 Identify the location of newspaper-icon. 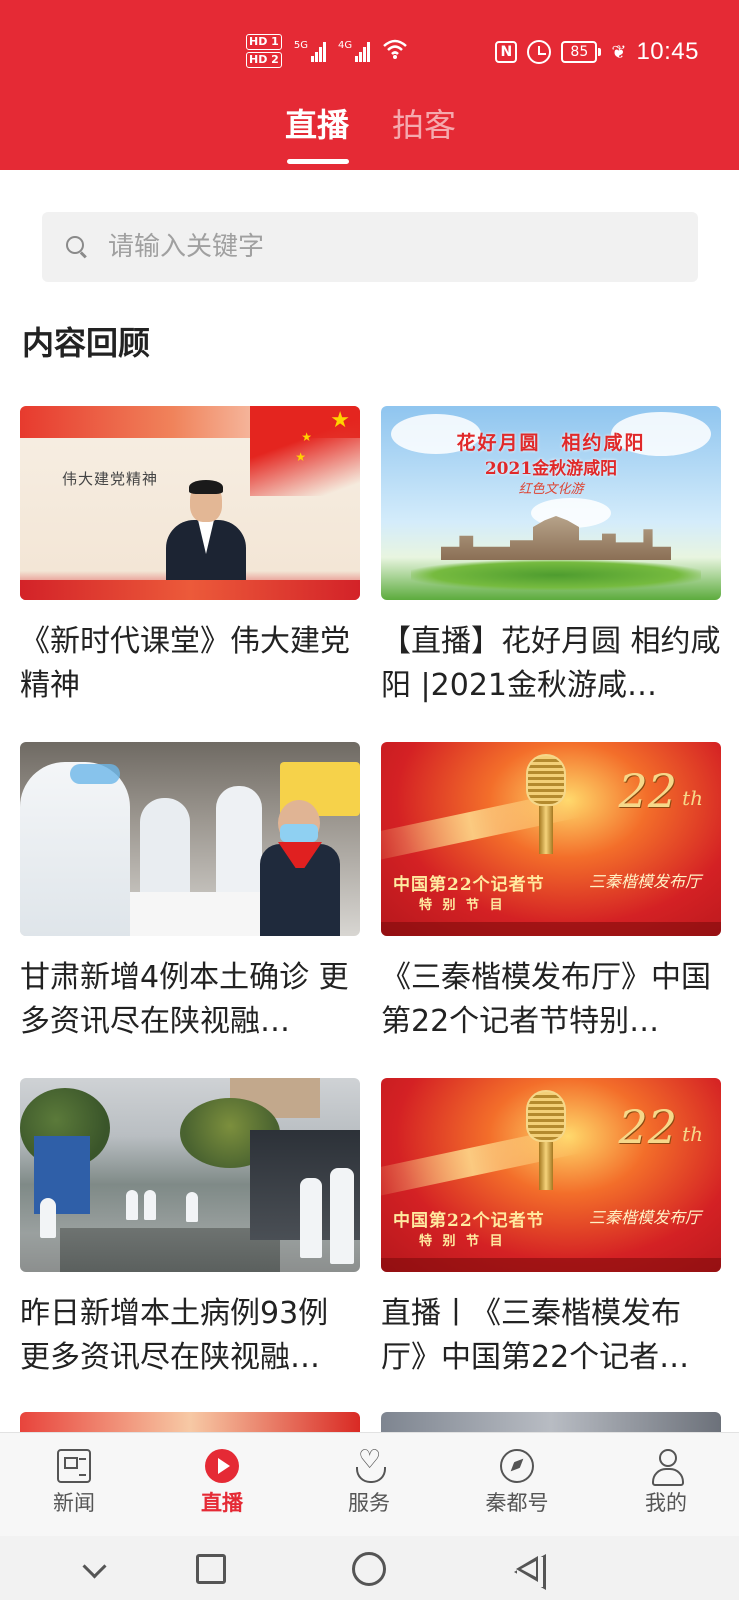
(74, 1466).